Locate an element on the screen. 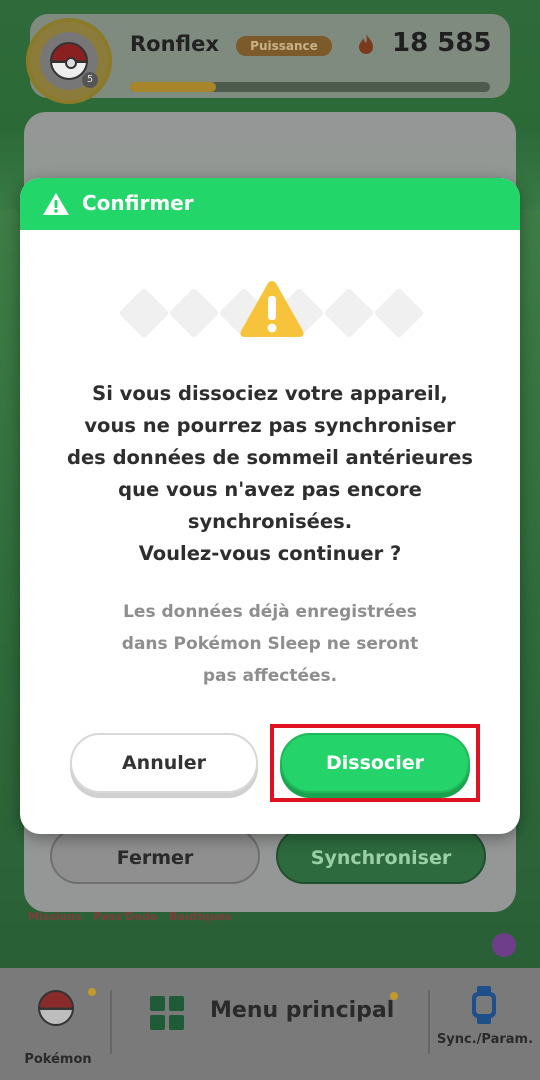  watch-icon is located at coordinates (484, 1005).